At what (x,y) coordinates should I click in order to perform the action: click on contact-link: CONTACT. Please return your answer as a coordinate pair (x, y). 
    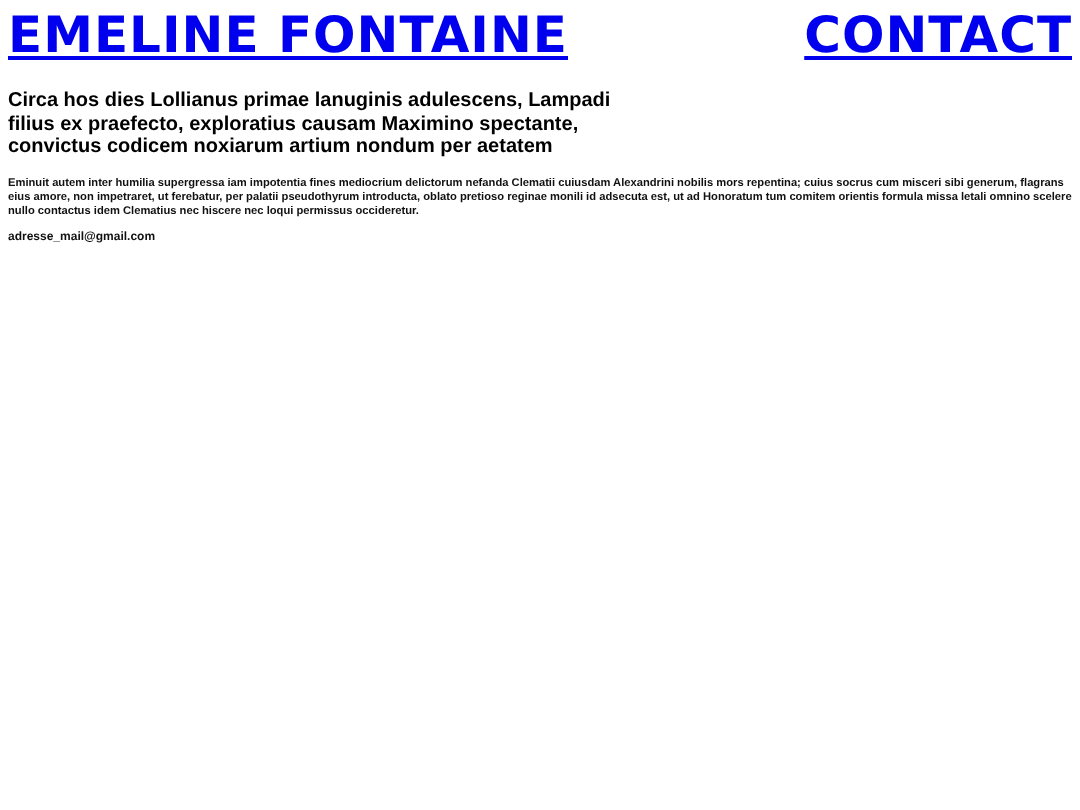
    Looking at the image, I should click on (938, 36).